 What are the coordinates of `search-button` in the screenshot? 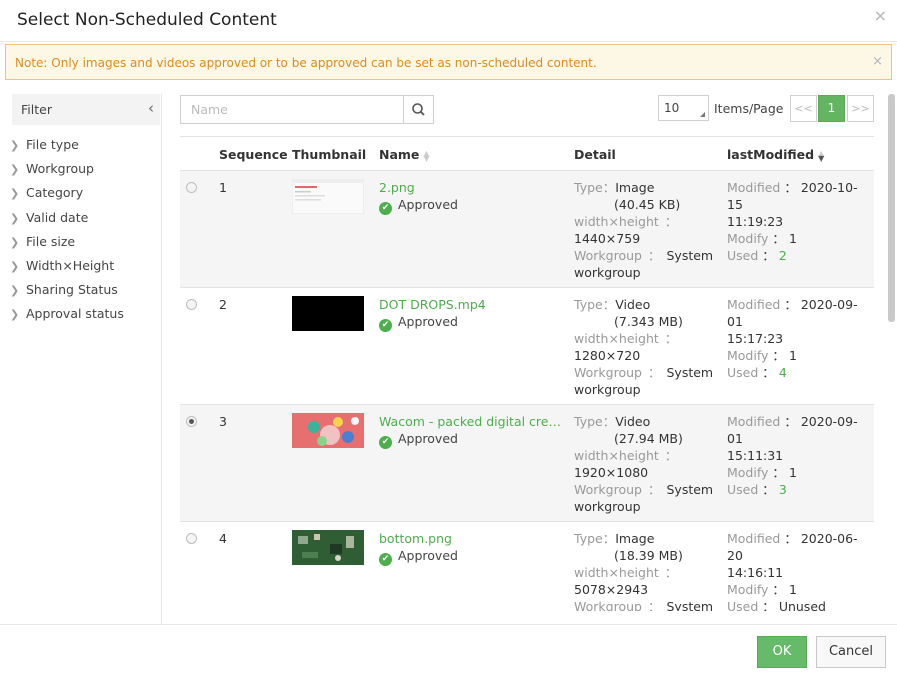 It's located at (418, 109).